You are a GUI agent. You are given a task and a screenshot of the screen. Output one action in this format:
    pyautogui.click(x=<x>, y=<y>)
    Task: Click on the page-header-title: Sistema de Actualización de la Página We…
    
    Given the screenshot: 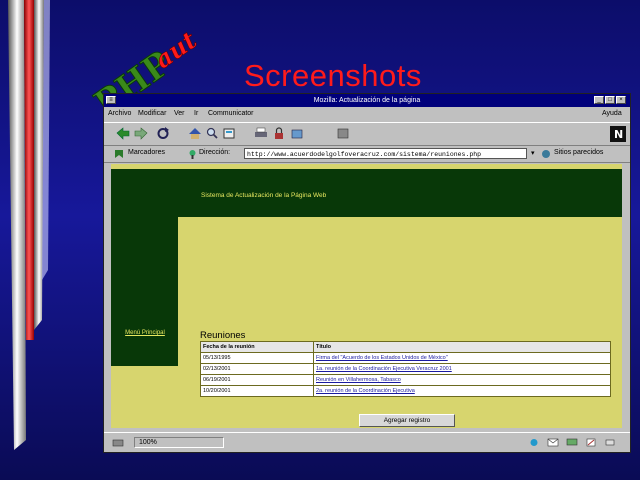 What is the action you would take?
    pyautogui.click(x=264, y=195)
    